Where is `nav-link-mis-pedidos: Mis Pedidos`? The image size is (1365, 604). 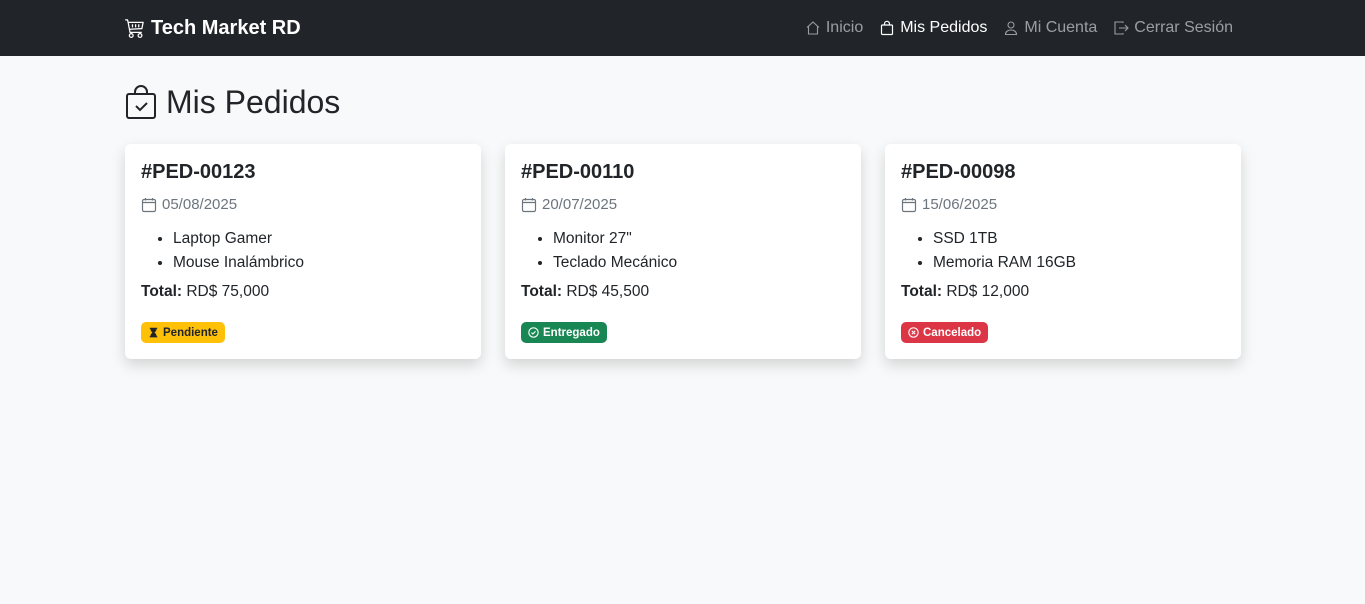 nav-link-mis-pedidos: Mis Pedidos is located at coordinates (933, 28).